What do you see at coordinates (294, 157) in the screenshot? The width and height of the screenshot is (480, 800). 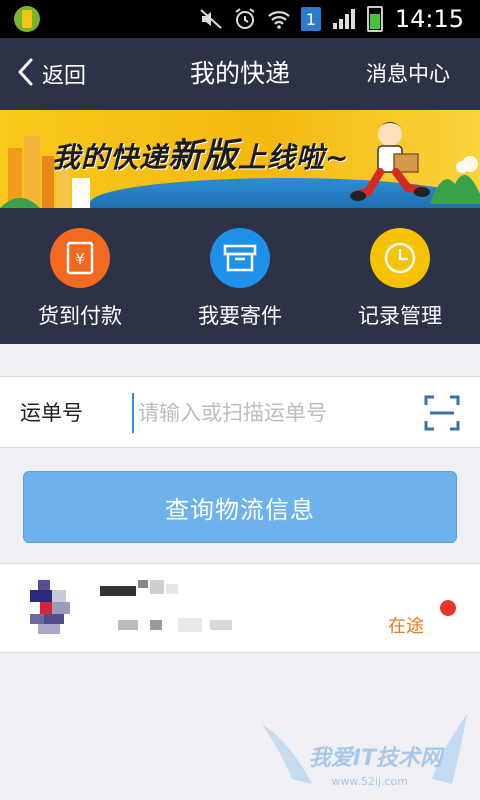 I see `banner-text-part3: 上线啦~` at bounding box center [294, 157].